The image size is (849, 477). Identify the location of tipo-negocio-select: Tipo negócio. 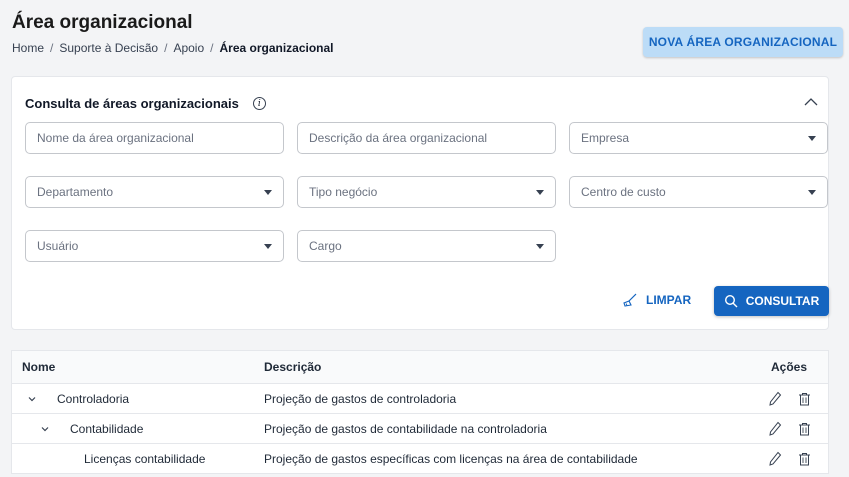
(426, 192).